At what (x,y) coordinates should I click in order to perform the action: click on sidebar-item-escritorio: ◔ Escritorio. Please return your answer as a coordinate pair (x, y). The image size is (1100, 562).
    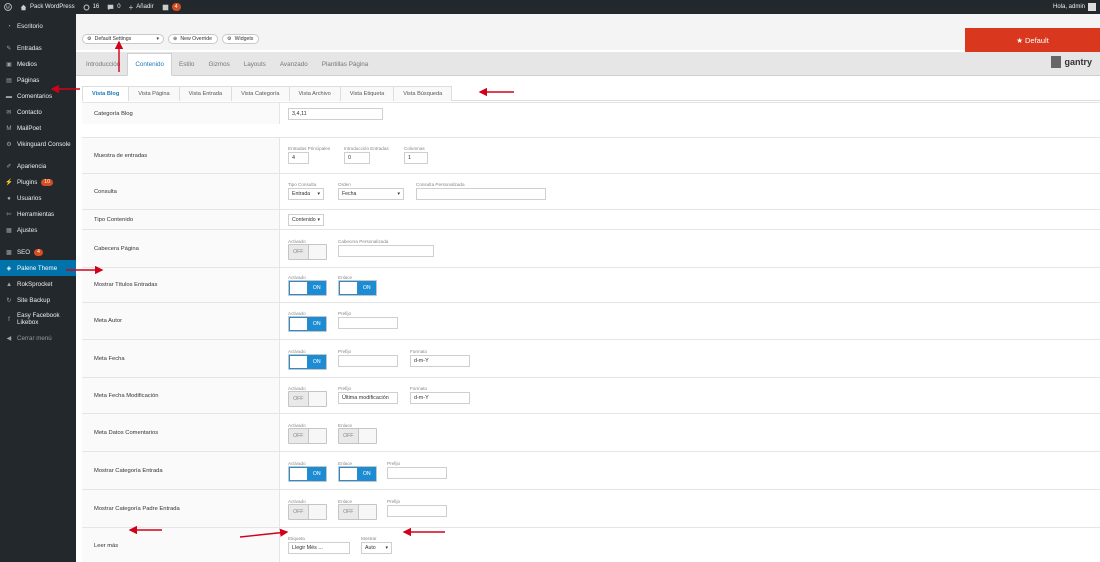
    Looking at the image, I should click on (38, 26).